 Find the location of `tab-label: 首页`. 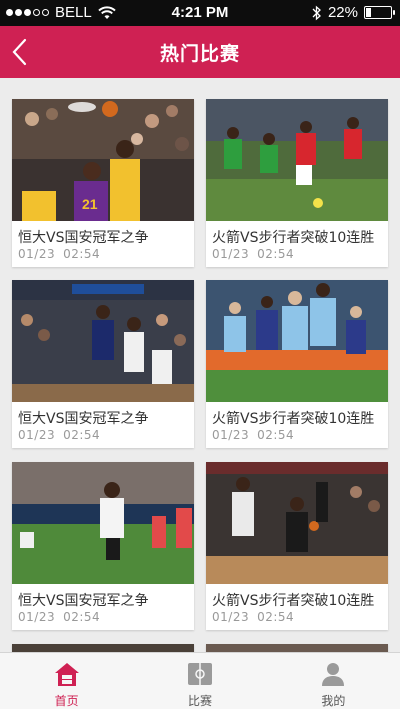

tab-label: 首页 is located at coordinates (66, 701).